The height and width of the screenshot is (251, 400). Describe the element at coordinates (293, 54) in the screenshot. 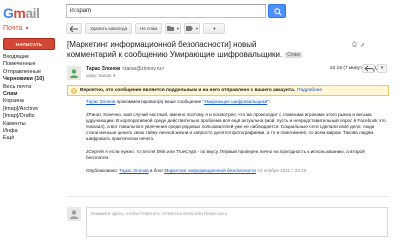

I see `spam-label-badge: Спам` at that location.